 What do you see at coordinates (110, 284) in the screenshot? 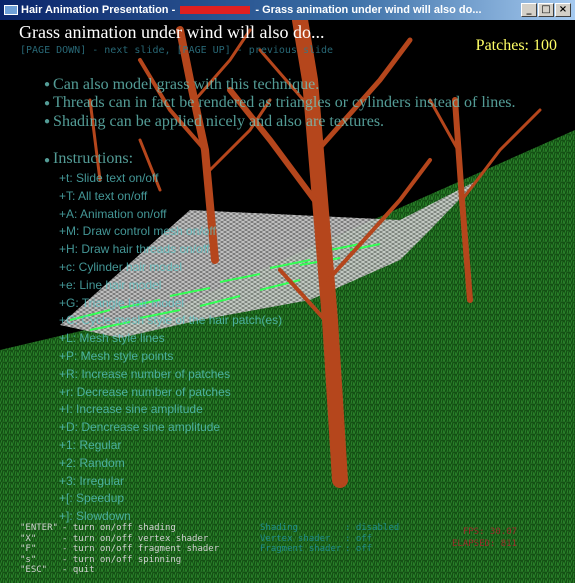
I see `instruction-item: +e: Line hair model` at bounding box center [110, 284].